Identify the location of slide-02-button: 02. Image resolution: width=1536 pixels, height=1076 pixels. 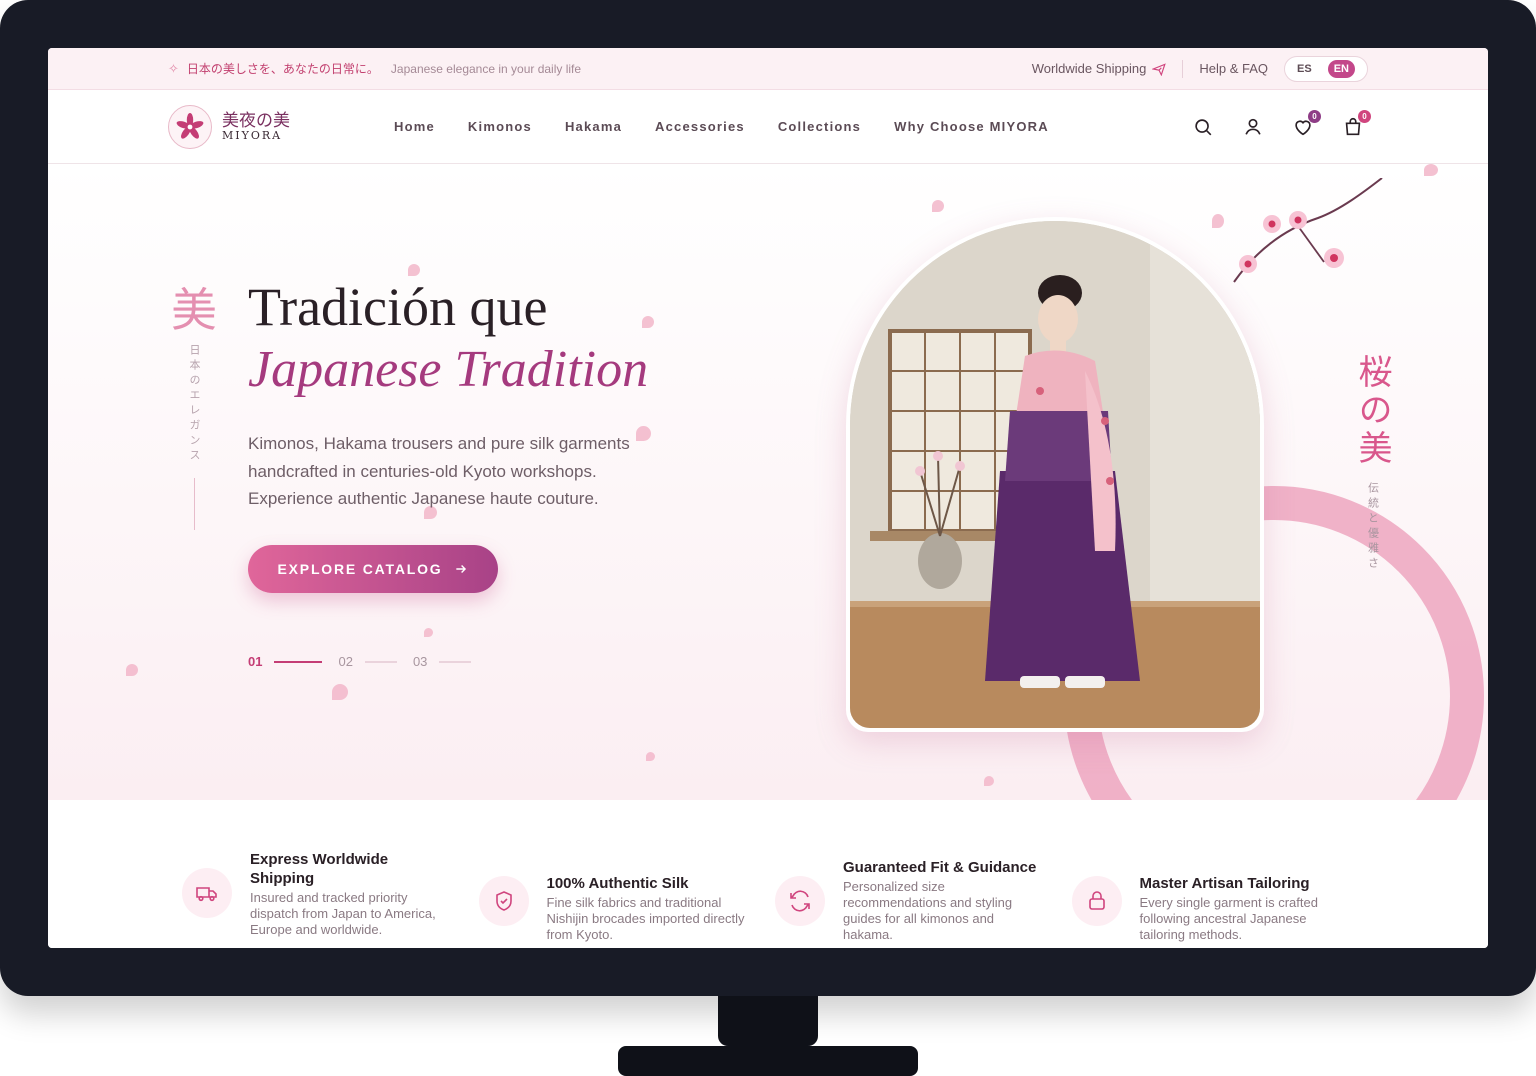
(345, 661).